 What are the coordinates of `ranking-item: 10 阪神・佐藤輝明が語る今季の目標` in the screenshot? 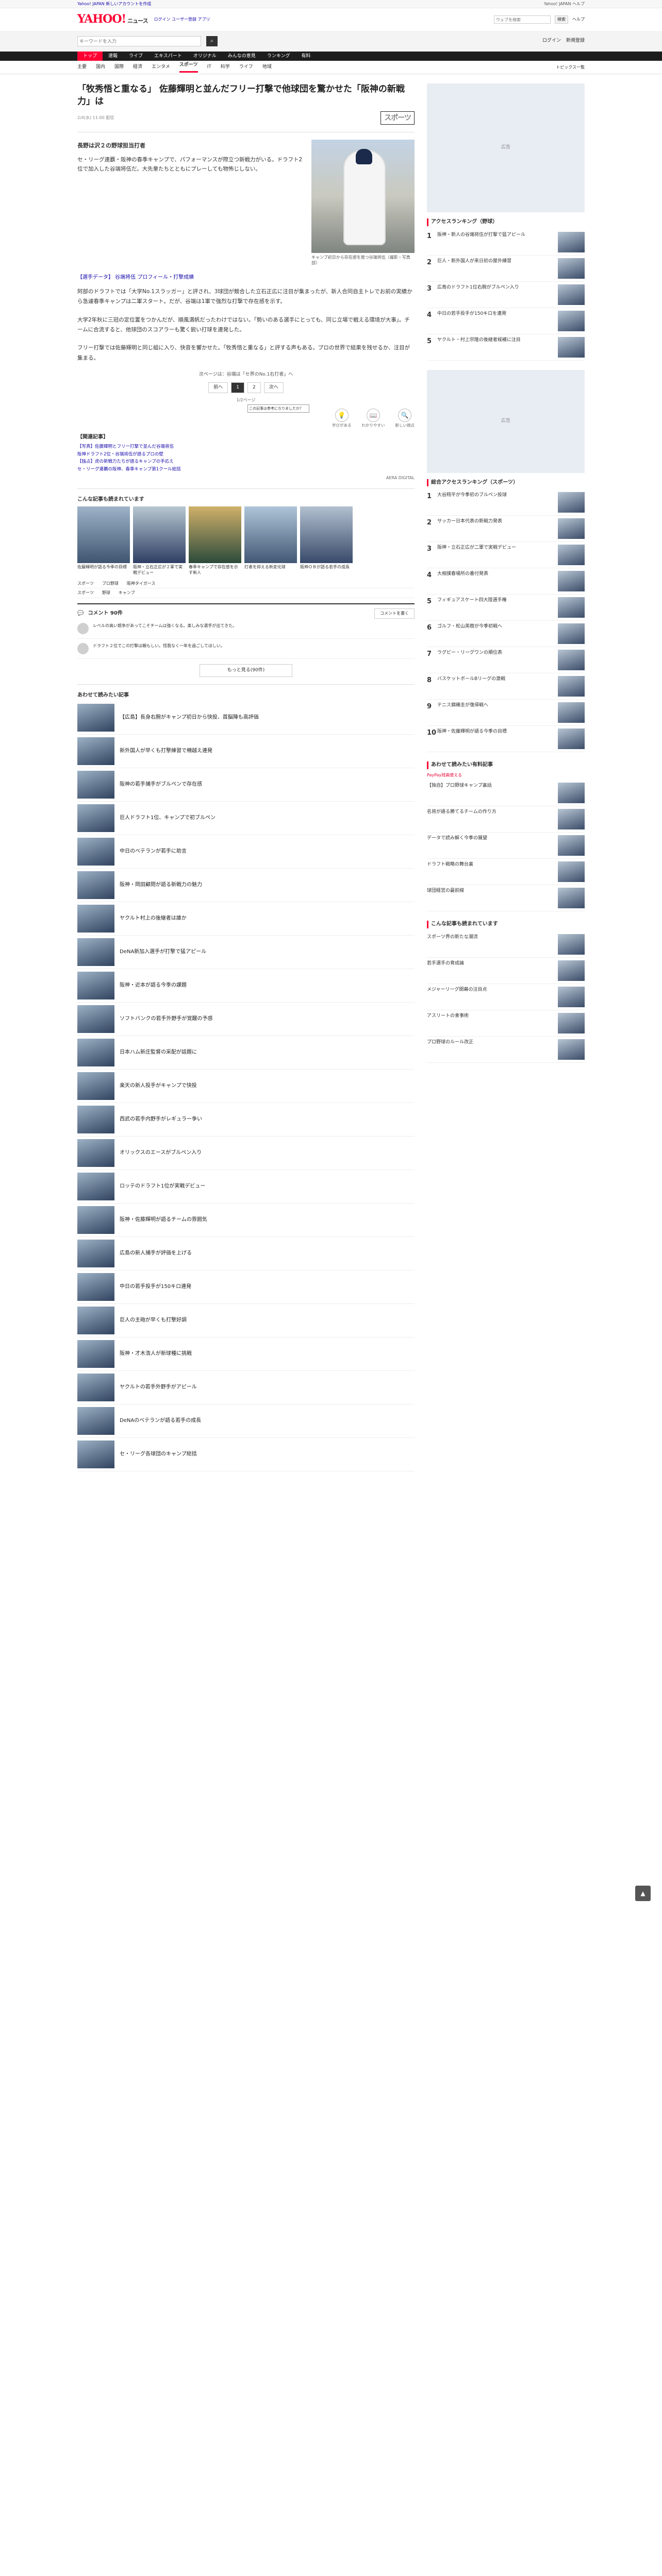 It's located at (506, 739).